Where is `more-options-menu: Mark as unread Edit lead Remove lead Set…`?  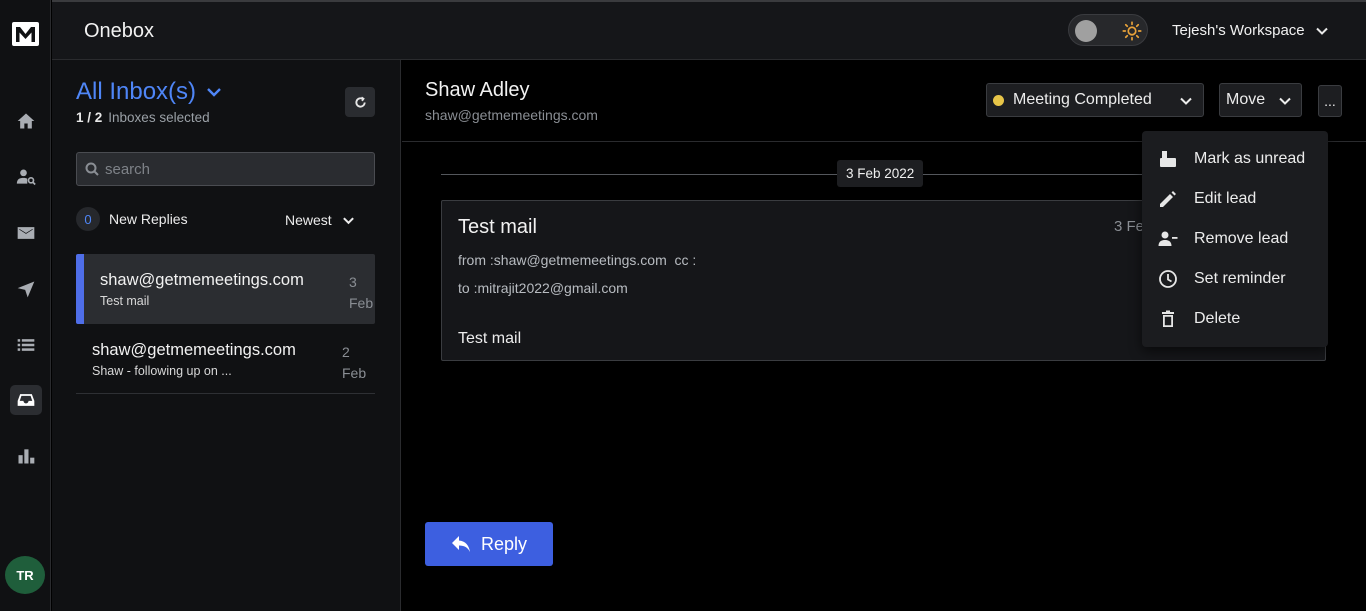
more-options-menu: Mark as unread Edit lead Remove lead Set… is located at coordinates (1235, 239).